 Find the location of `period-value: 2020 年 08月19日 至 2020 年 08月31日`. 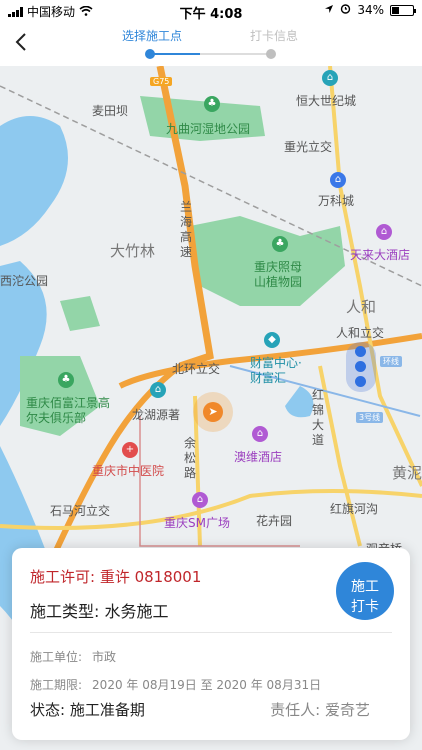

period-value: 2020 年 08月19日 至 2020 年 08月31日 is located at coordinates (207, 685).